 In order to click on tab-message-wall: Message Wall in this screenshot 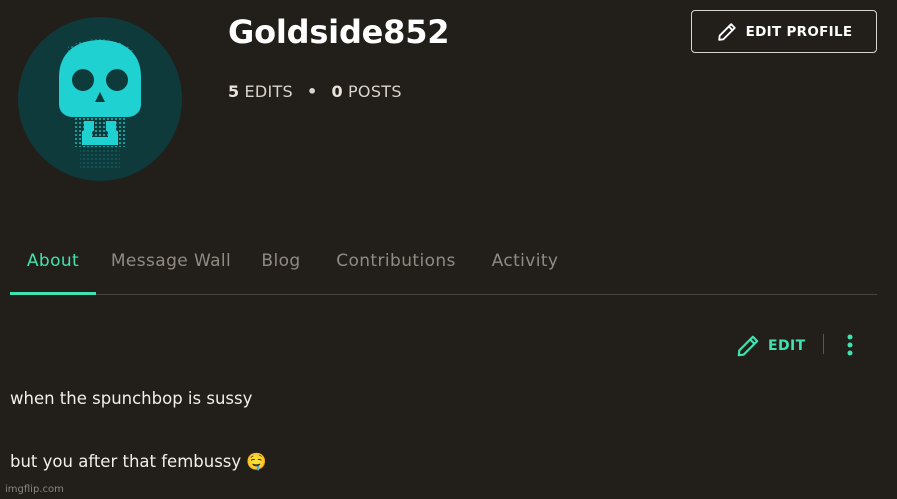, I will do `click(171, 267)`.